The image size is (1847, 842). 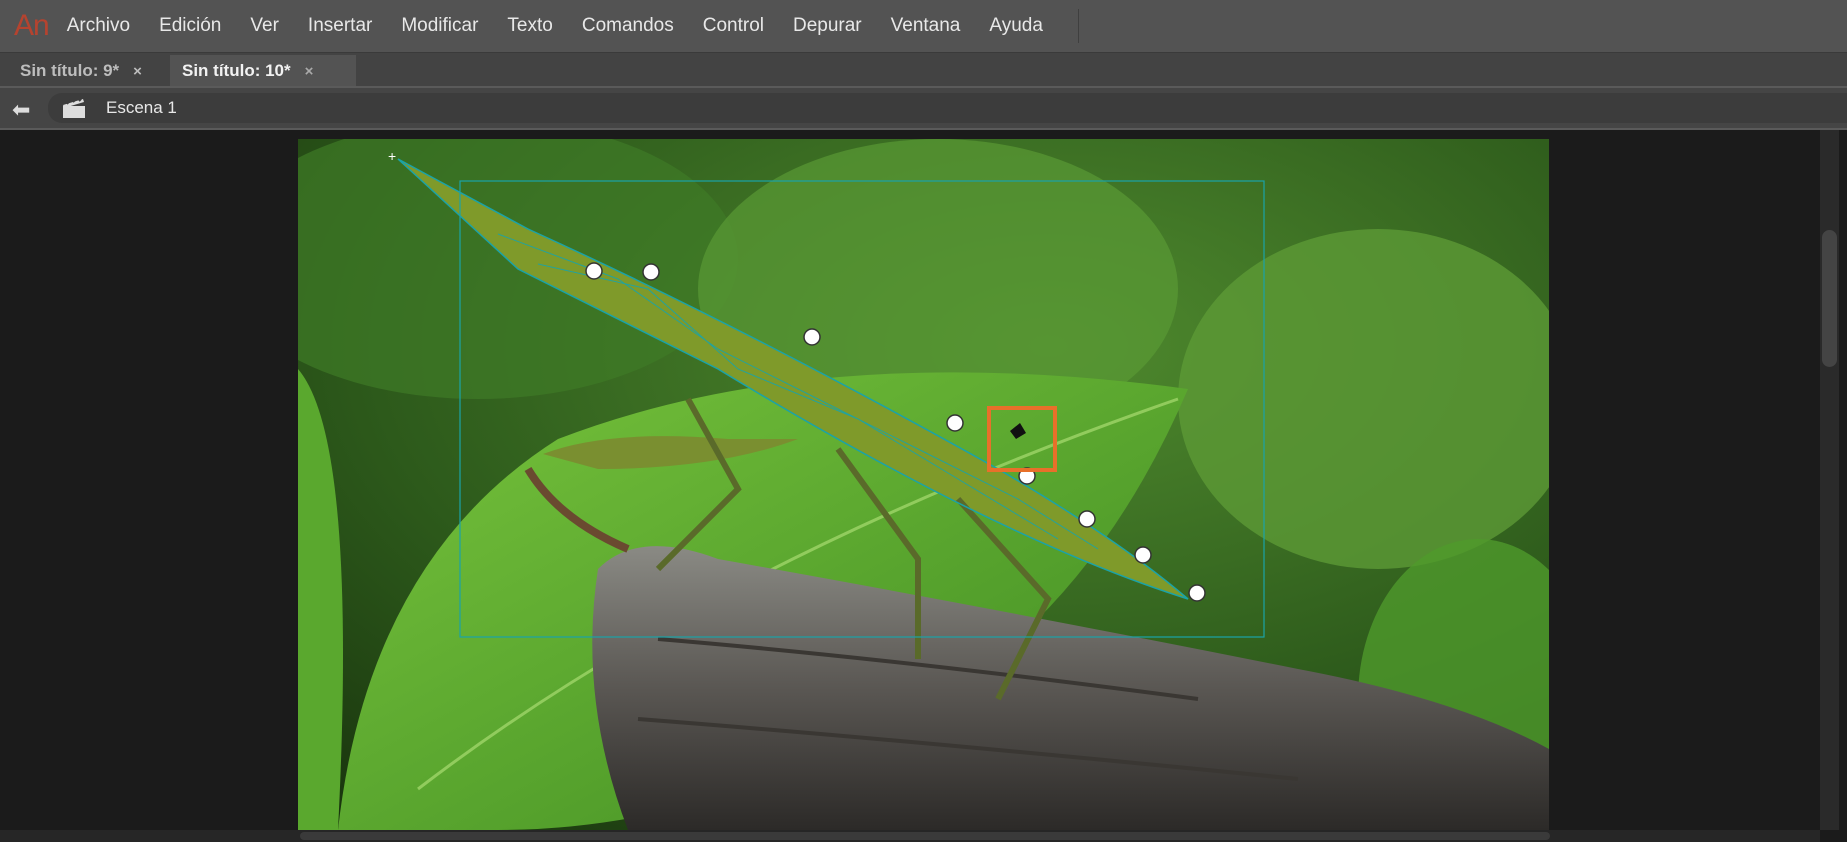 I want to click on menu-divider, so click(x=1078, y=26).